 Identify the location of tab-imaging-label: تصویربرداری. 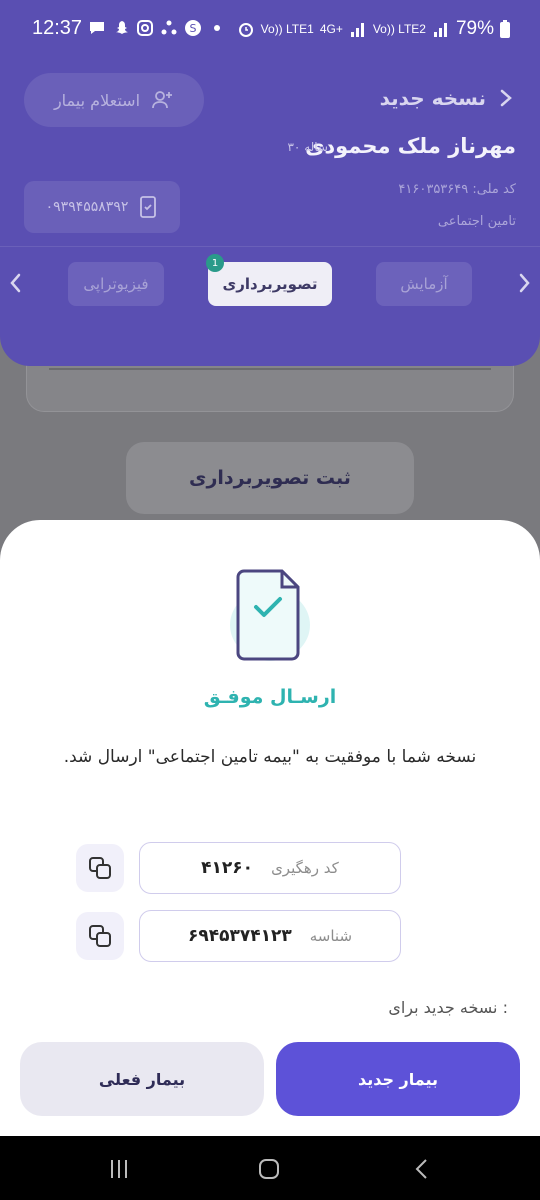
(270, 284).